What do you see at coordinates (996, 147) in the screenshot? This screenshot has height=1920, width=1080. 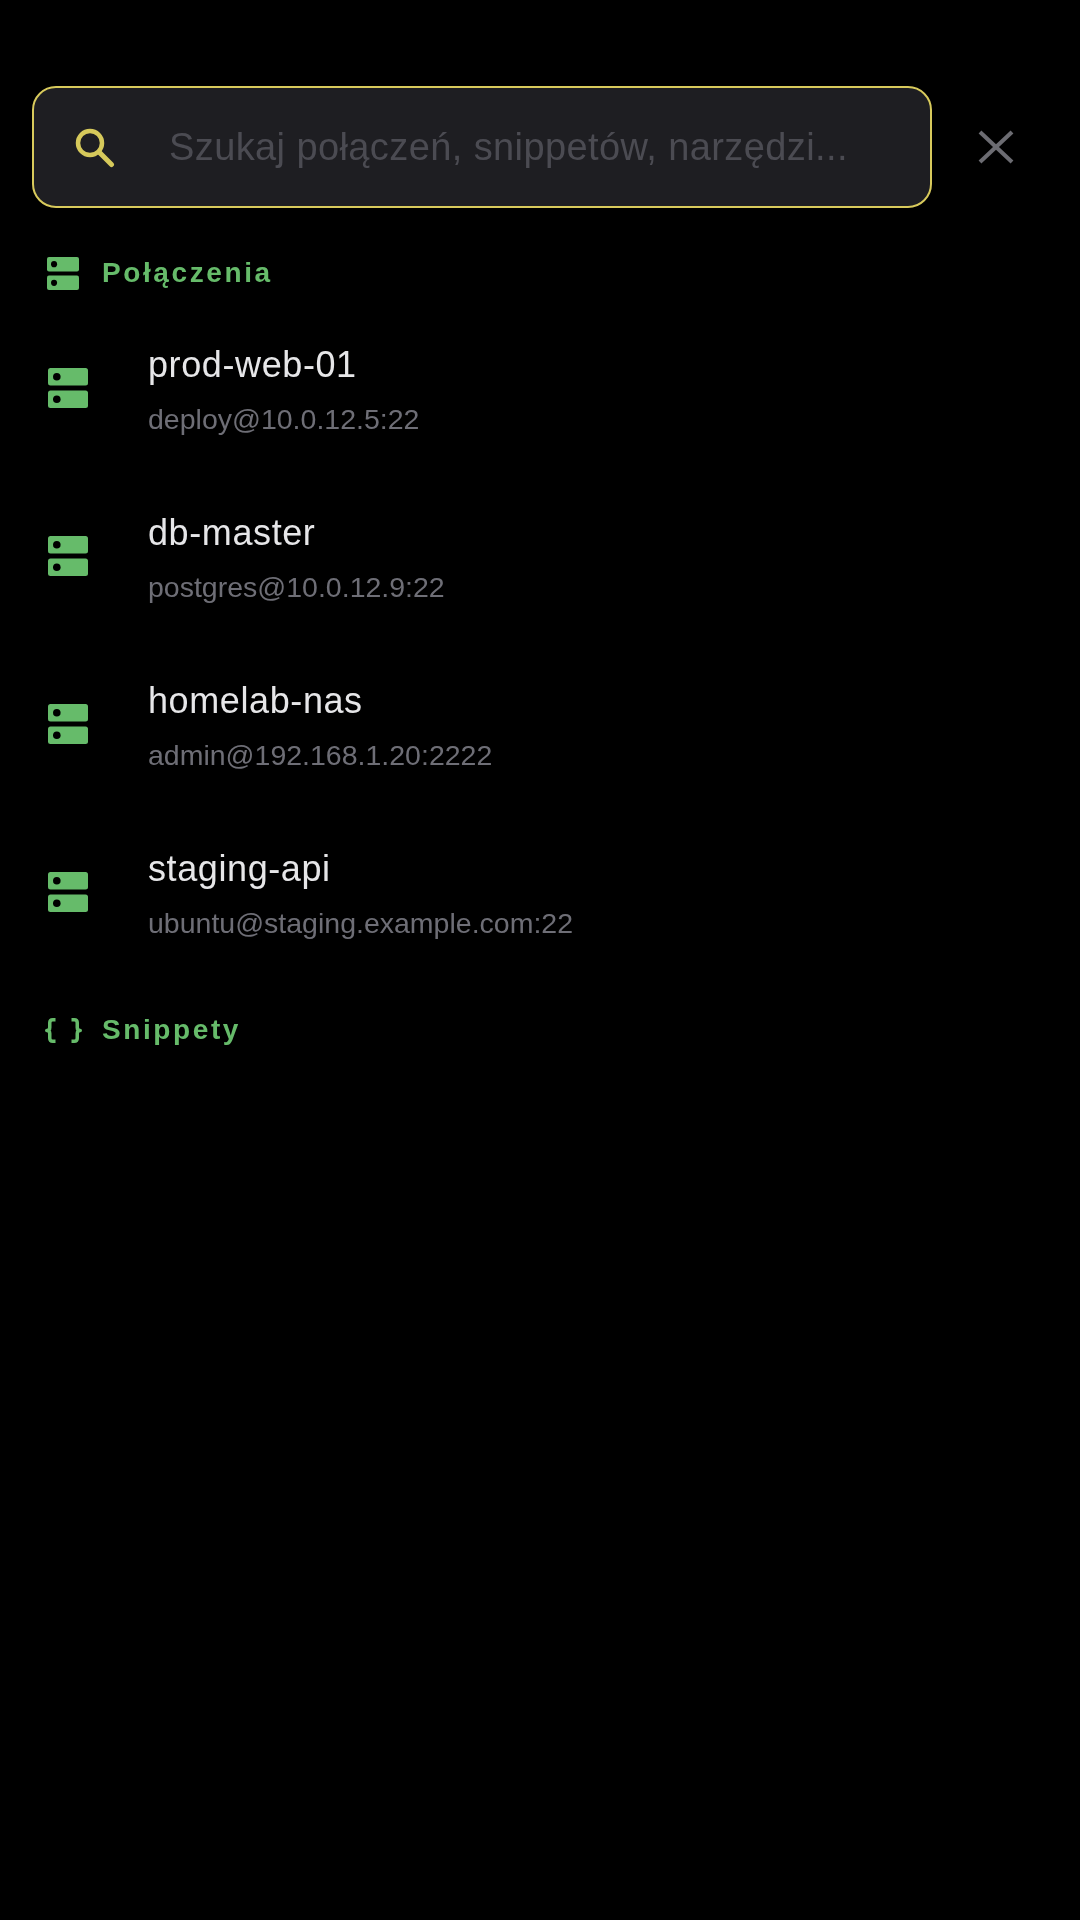 I see `close-icon` at bounding box center [996, 147].